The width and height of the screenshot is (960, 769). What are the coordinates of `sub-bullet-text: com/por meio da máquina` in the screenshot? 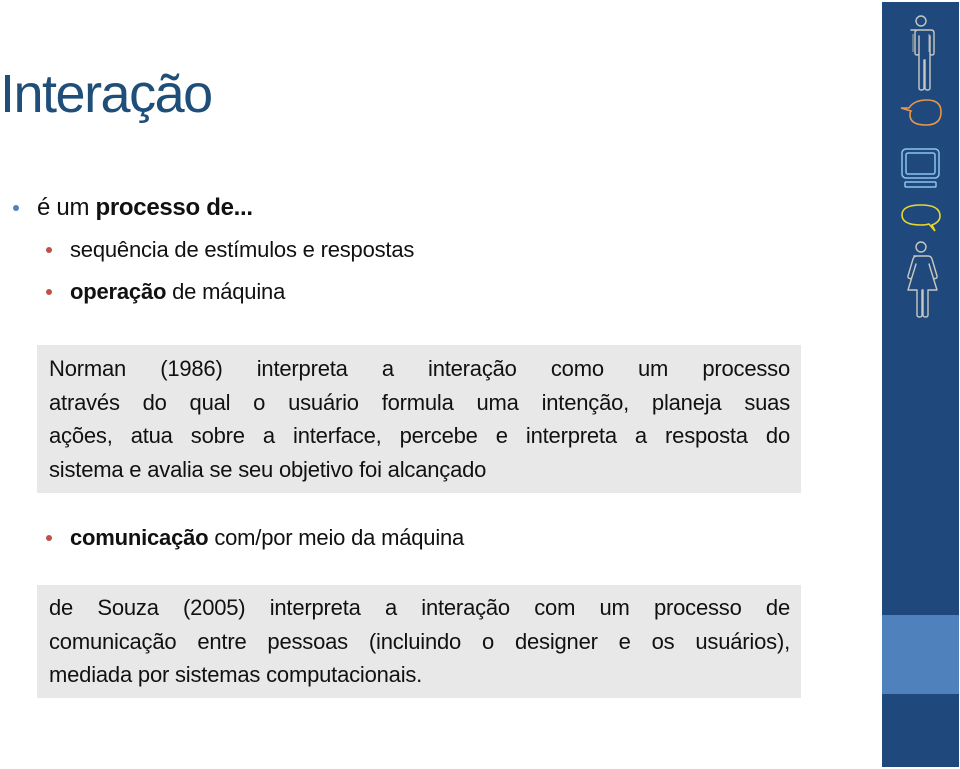 It's located at (336, 537).